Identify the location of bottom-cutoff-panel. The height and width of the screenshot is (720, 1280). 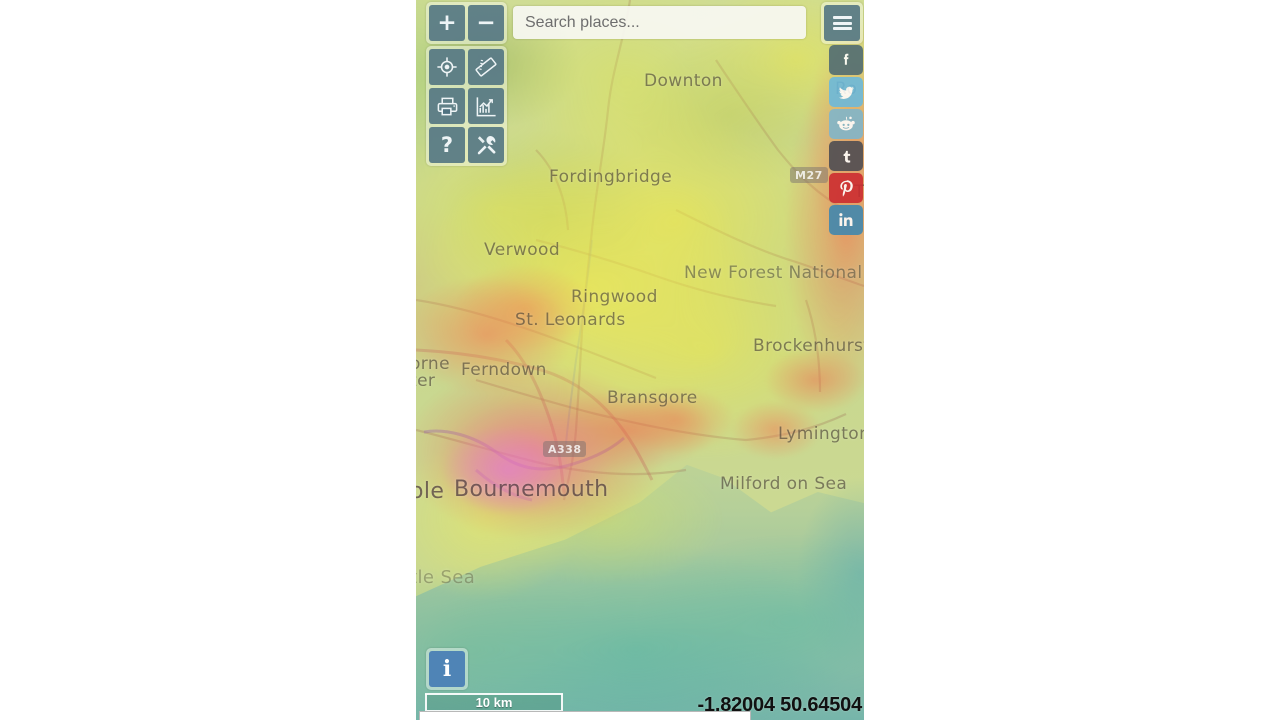
(585, 715).